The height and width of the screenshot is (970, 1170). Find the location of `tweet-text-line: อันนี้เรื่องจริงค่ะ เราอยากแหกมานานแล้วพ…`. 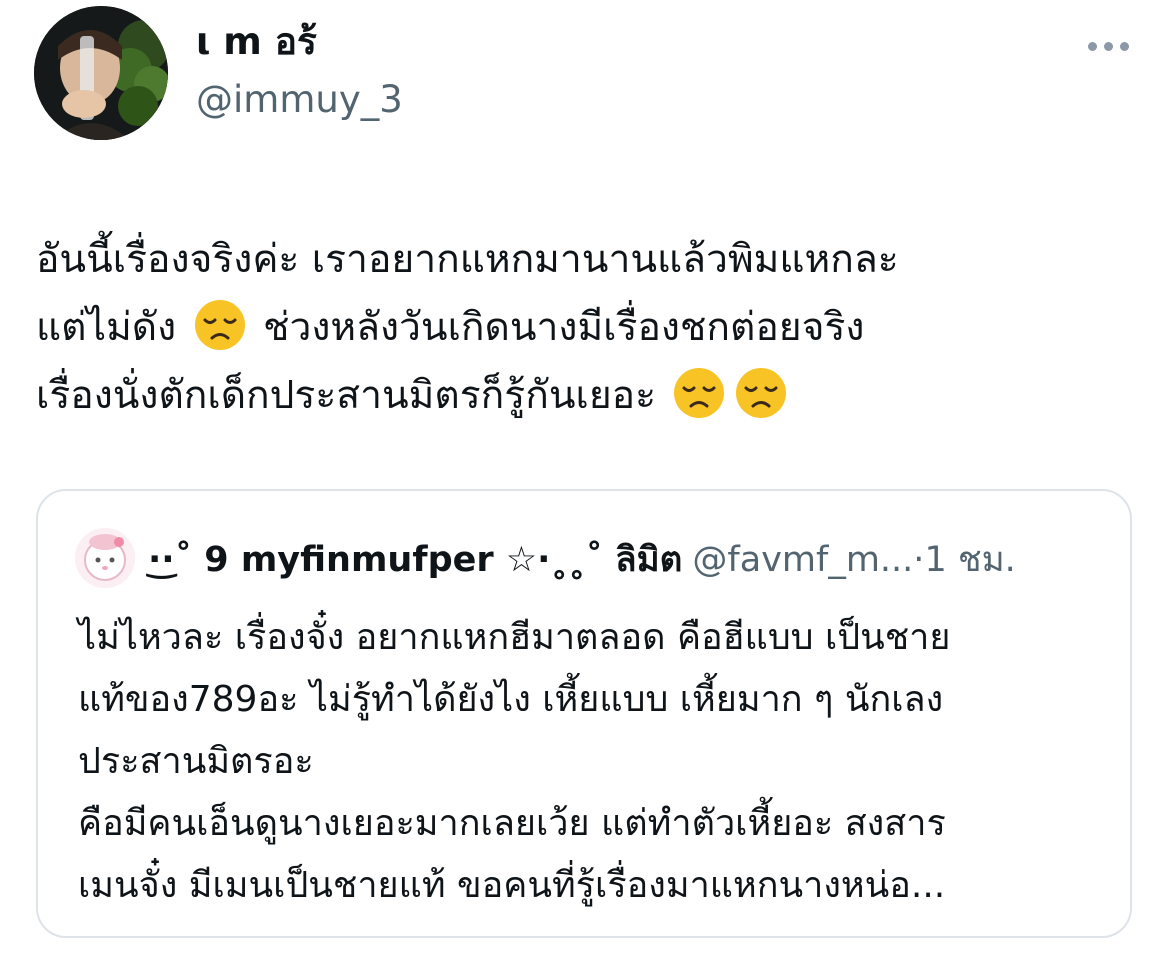

tweet-text-line: อันนี้เรื่องจริงค่ะ เราอยากแหกมานานแล้วพ… is located at coordinates (467, 259).